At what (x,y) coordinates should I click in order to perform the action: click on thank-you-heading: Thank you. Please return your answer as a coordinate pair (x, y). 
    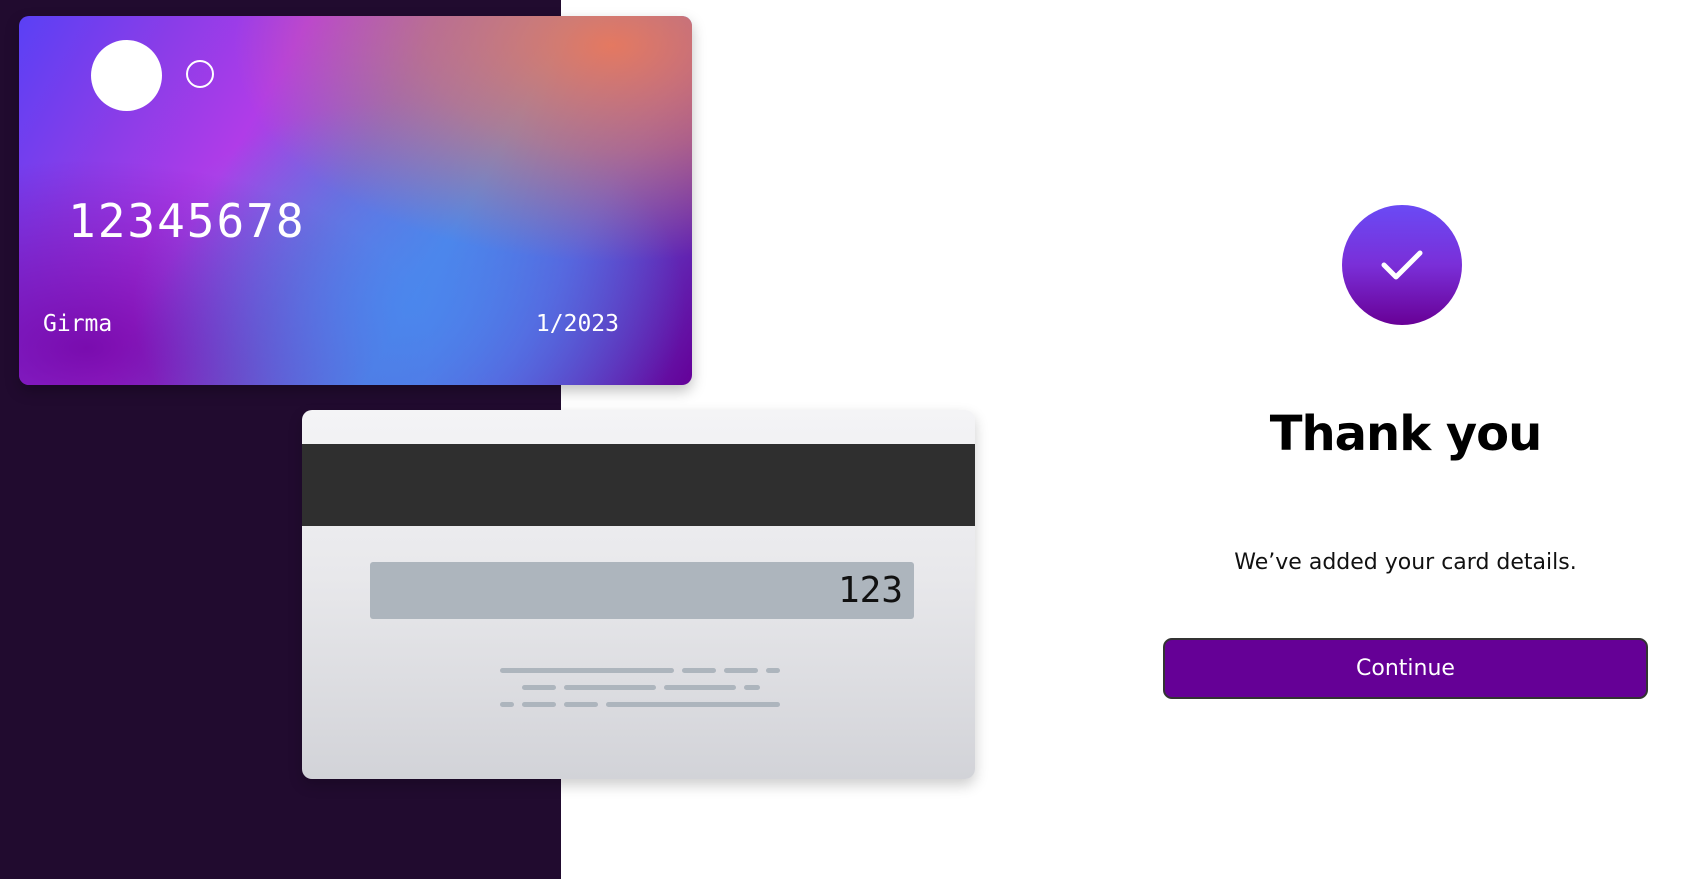
    Looking at the image, I should click on (1406, 434).